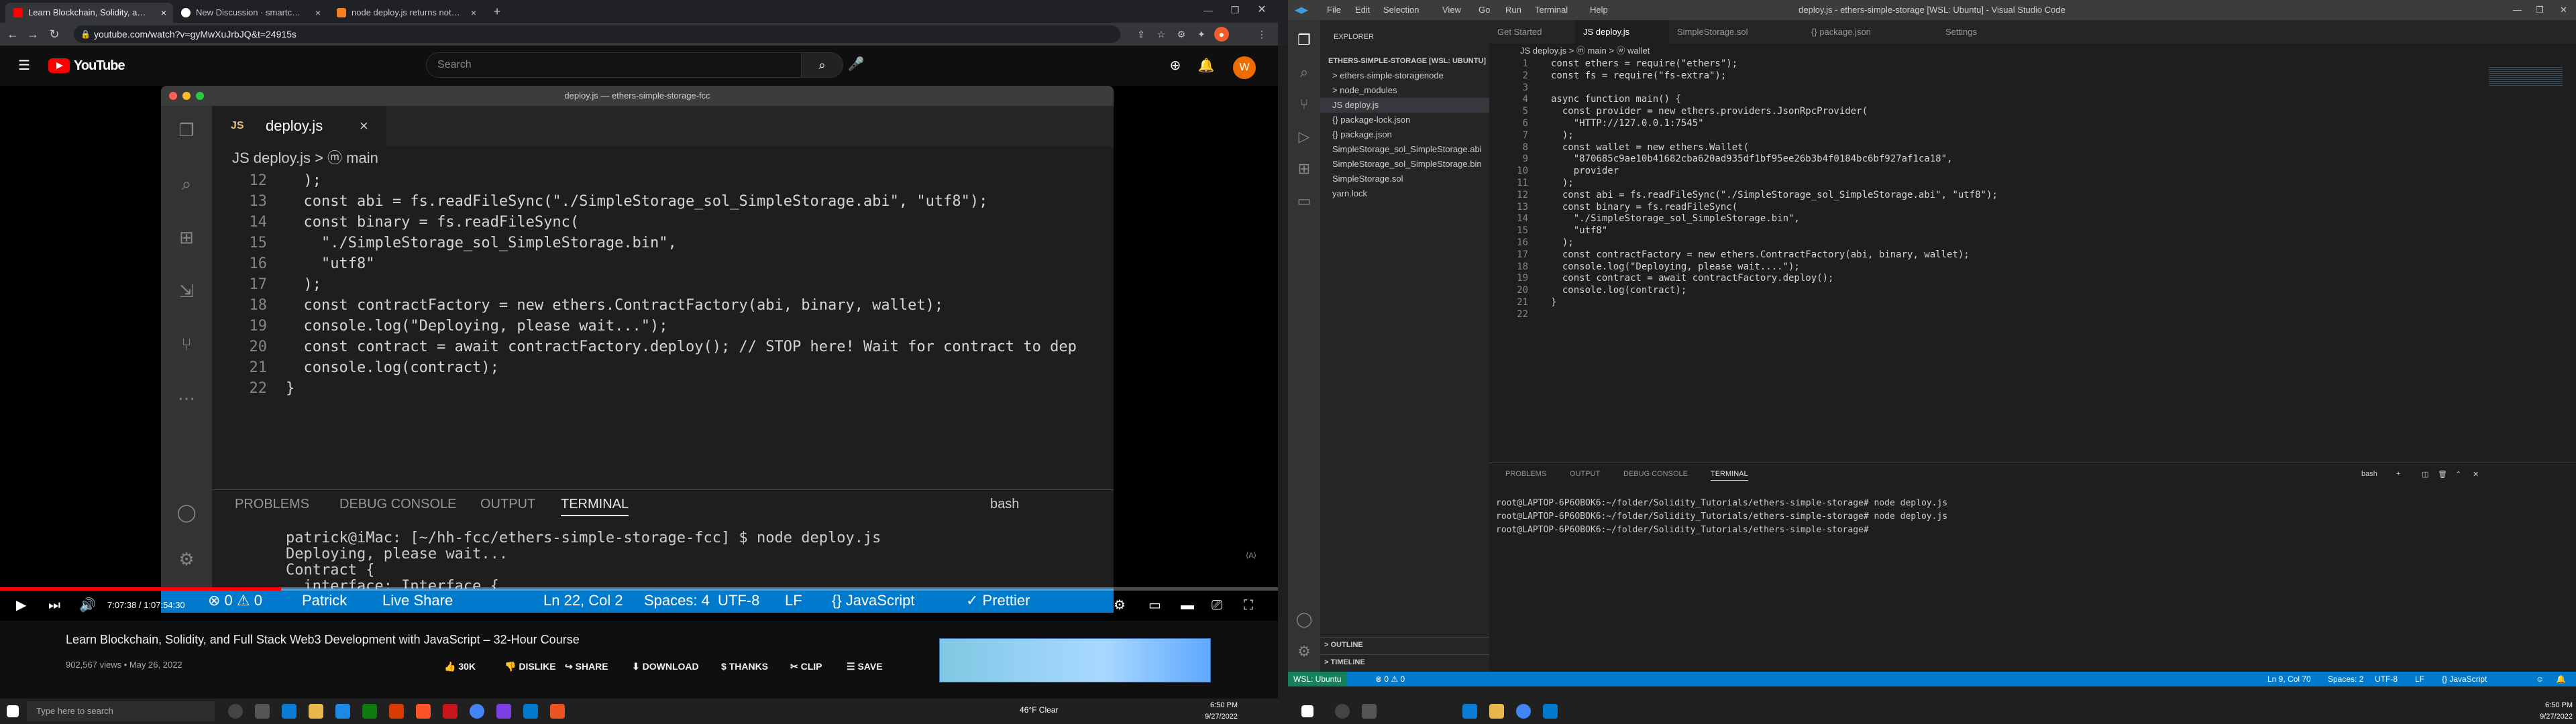 This screenshot has width=2576, height=724. Describe the element at coordinates (396, 711) in the screenshot. I see `office-icon` at that location.